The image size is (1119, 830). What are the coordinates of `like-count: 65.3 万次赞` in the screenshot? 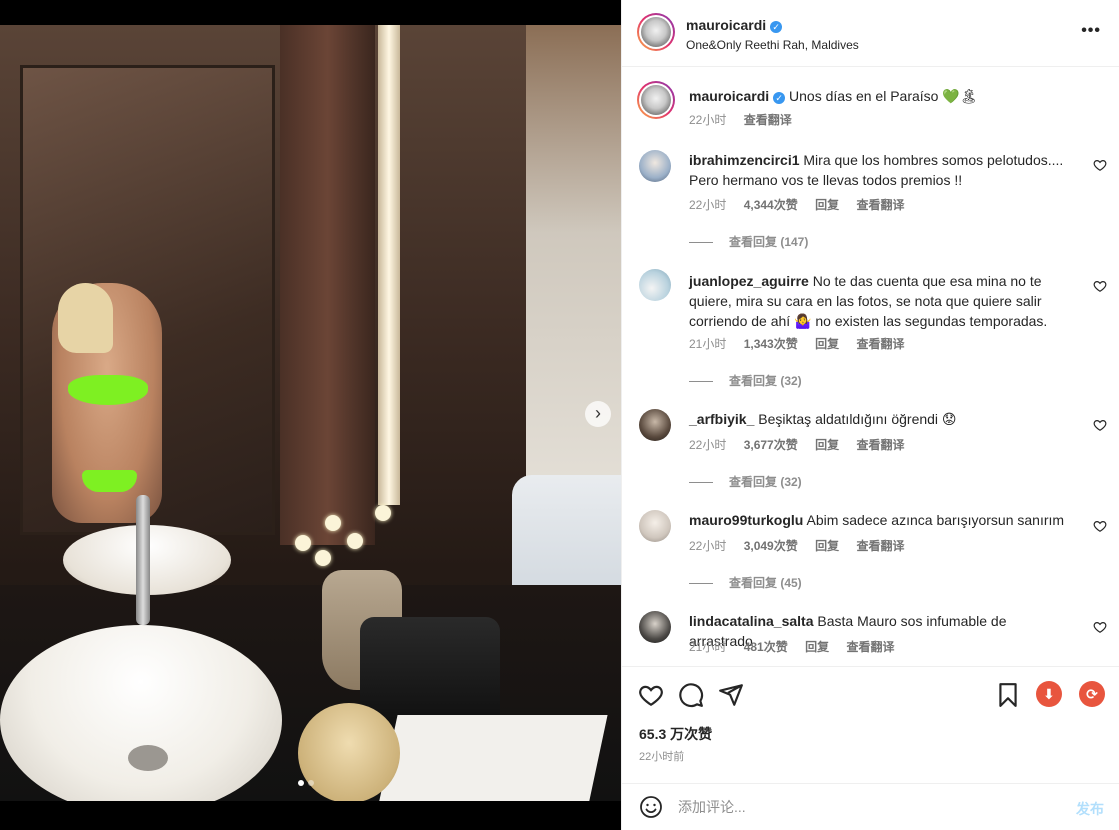 It's located at (675, 734).